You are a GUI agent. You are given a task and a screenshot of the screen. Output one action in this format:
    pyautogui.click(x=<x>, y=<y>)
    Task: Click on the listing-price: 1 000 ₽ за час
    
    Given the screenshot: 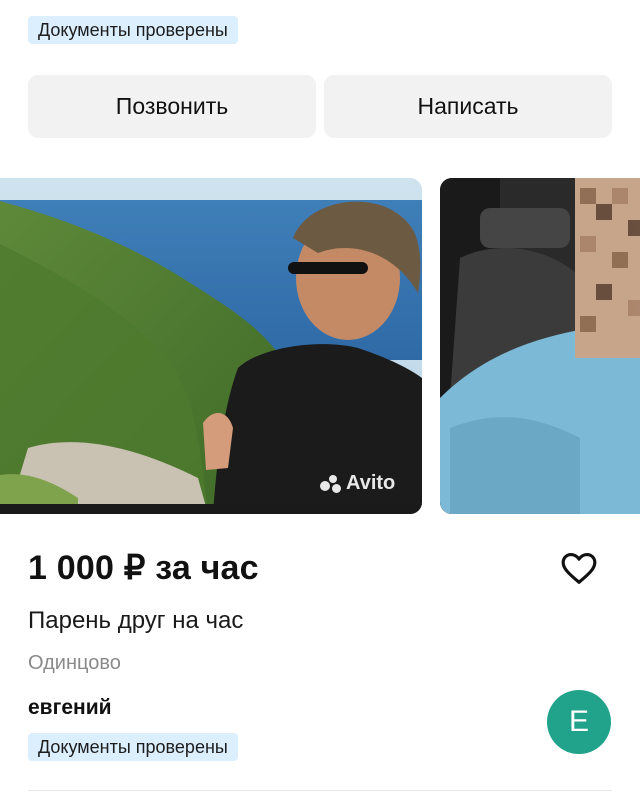 What is the action you would take?
    pyautogui.click(x=143, y=568)
    